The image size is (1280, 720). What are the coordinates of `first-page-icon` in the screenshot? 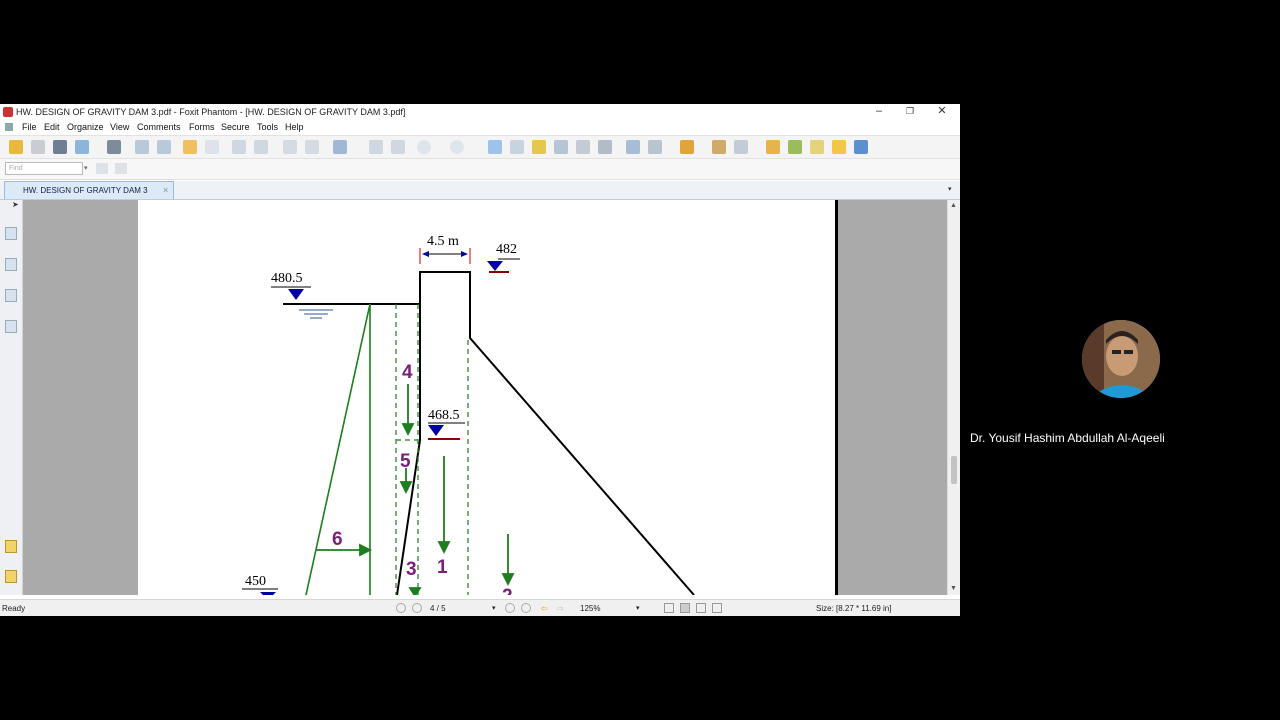 It's located at (401, 608).